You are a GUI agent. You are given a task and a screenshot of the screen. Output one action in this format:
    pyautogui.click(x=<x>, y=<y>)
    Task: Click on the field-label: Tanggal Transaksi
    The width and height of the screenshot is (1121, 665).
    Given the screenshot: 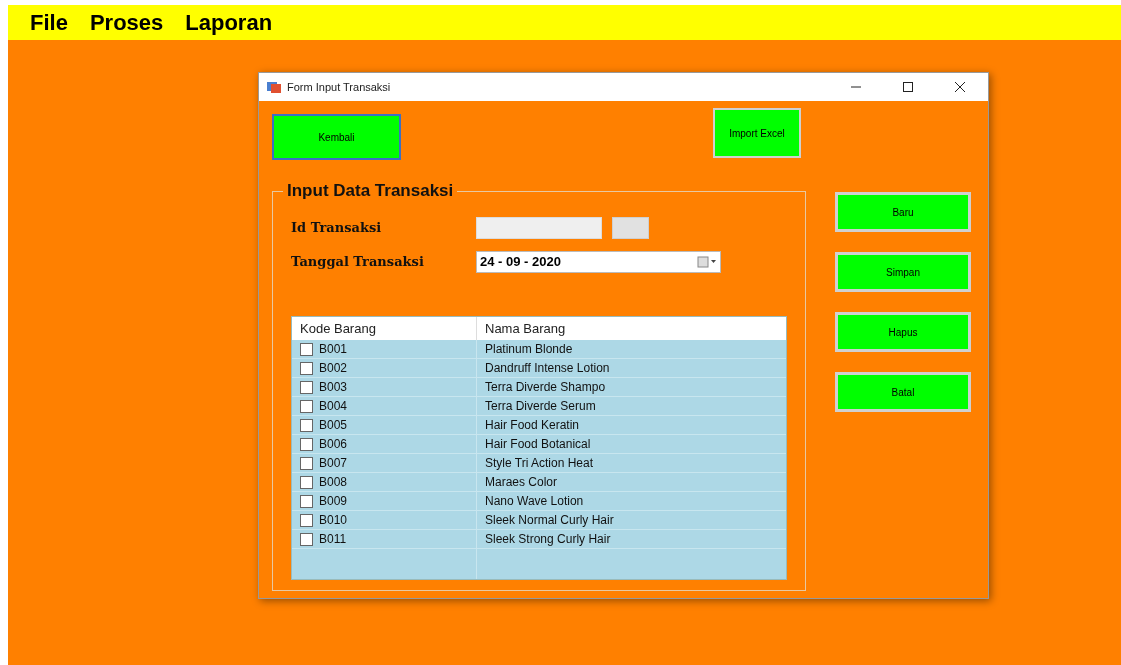 What is the action you would take?
    pyautogui.click(x=358, y=262)
    